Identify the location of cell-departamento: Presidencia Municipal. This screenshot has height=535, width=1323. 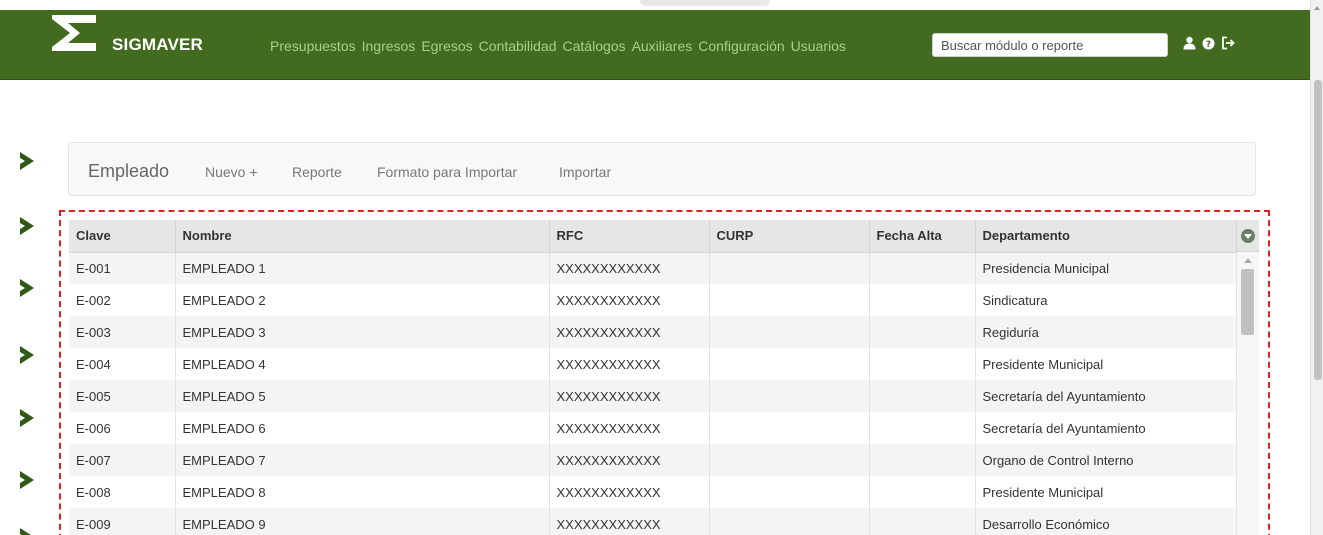
(1106, 268).